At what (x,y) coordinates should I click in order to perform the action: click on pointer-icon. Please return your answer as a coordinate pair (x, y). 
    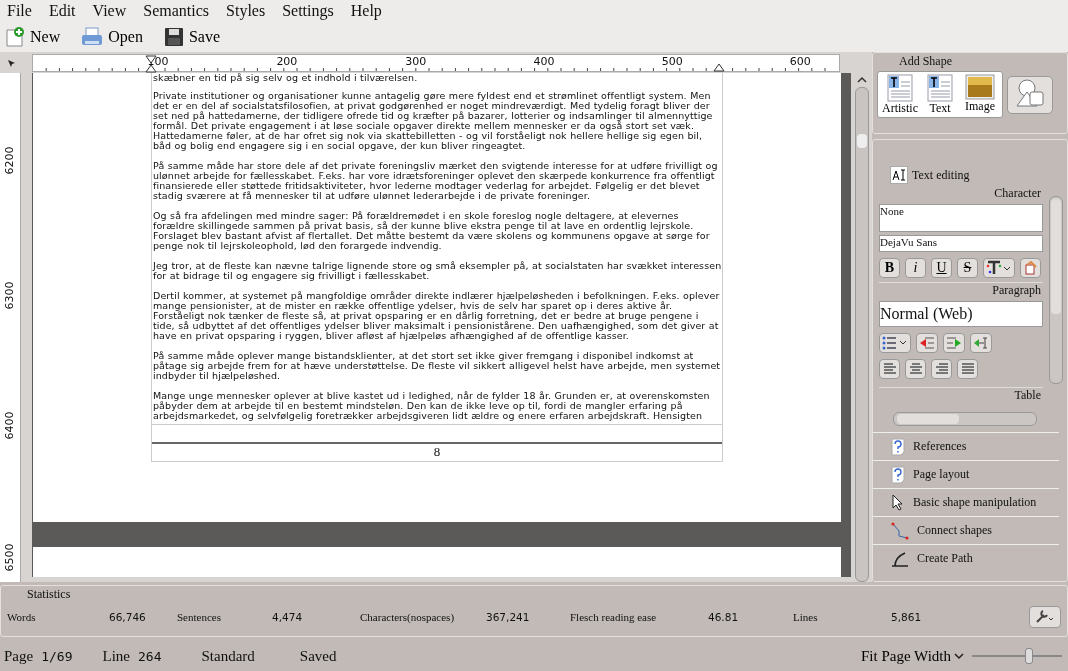
    Looking at the image, I should click on (898, 502).